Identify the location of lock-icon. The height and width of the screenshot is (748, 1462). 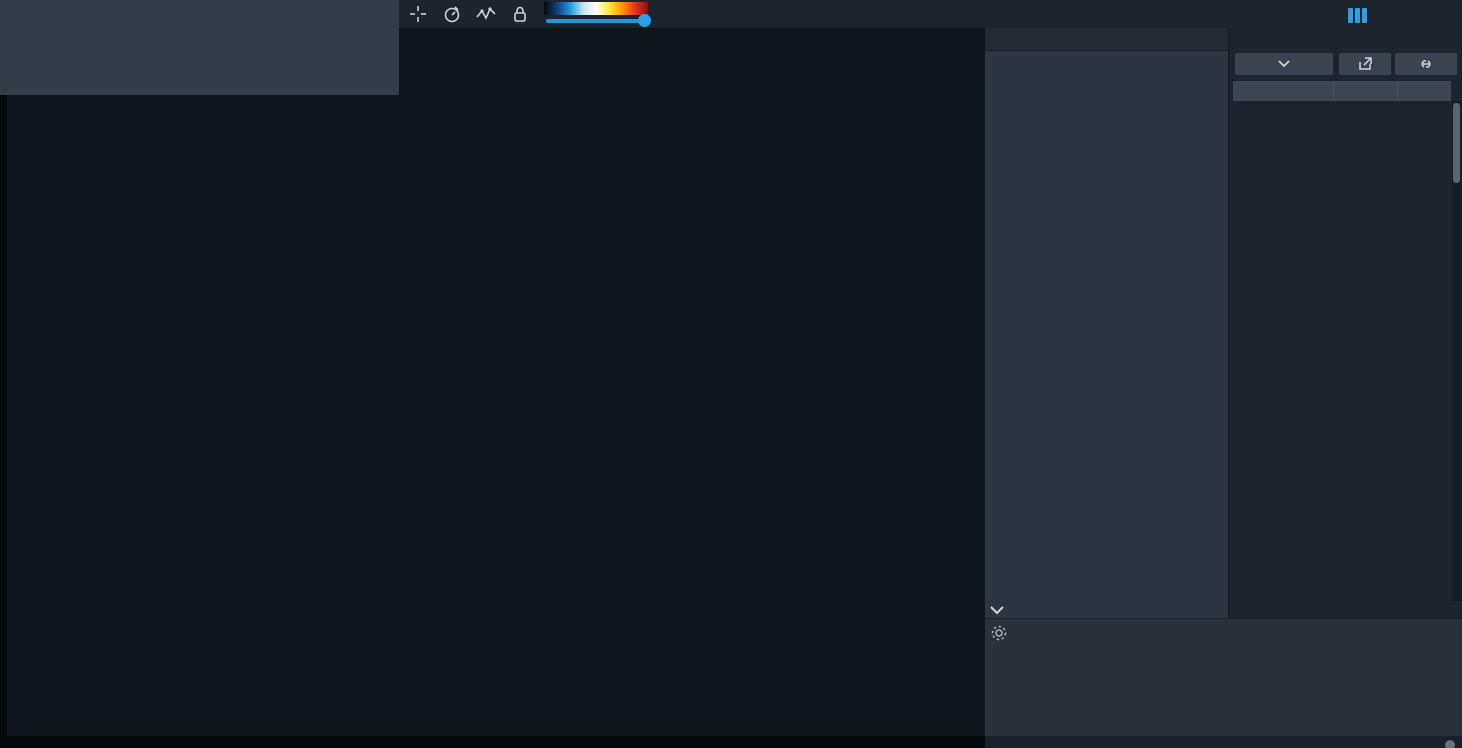
(520, 14).